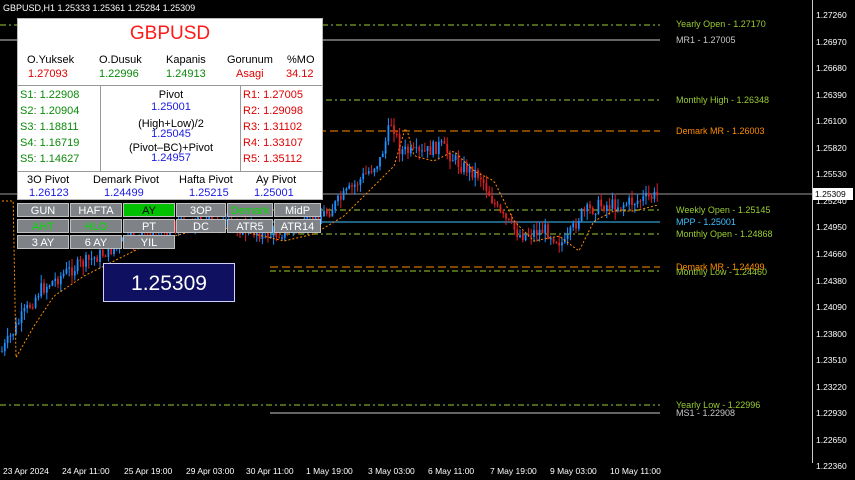  I want to click on header-ay-pivot: Ay Pivot, so click(276, 180).